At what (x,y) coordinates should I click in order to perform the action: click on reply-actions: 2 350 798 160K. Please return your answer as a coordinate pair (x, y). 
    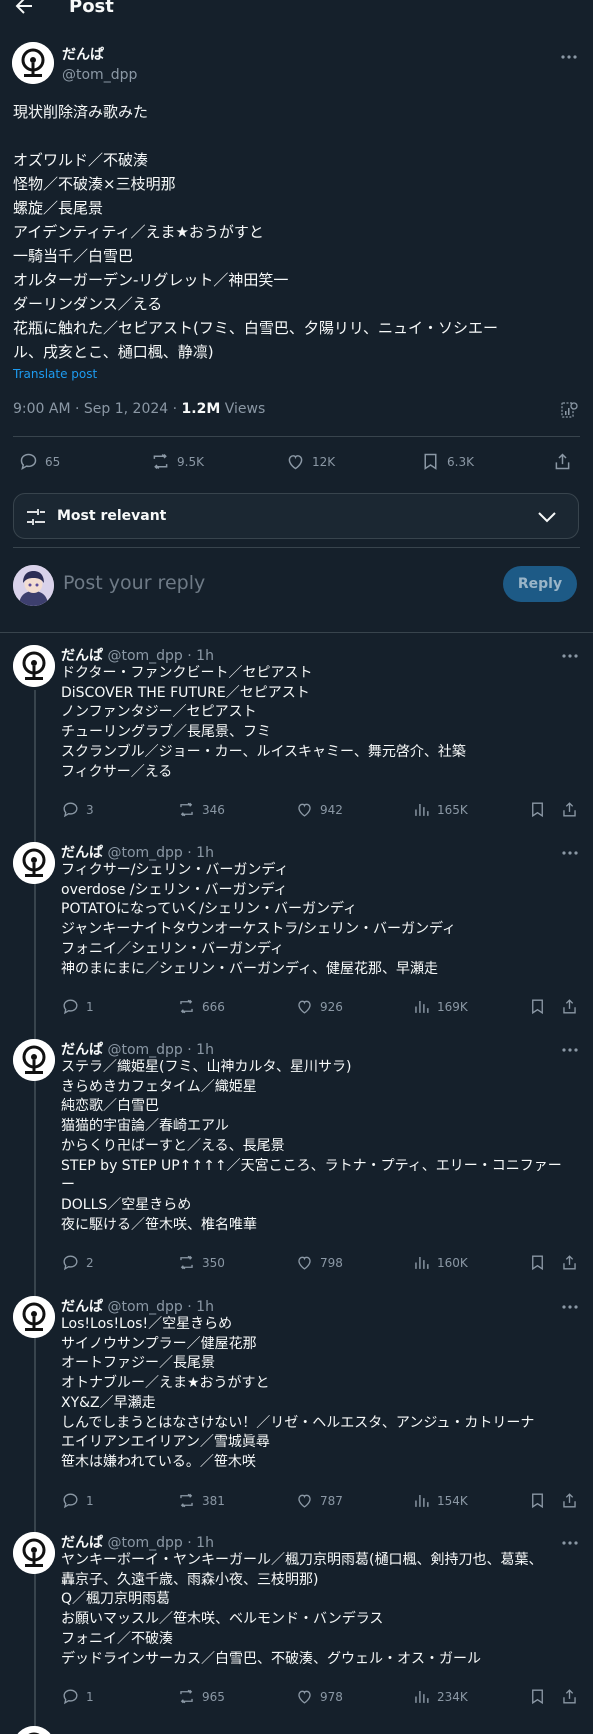
    Looking at the image, I should click on (296, 1263).